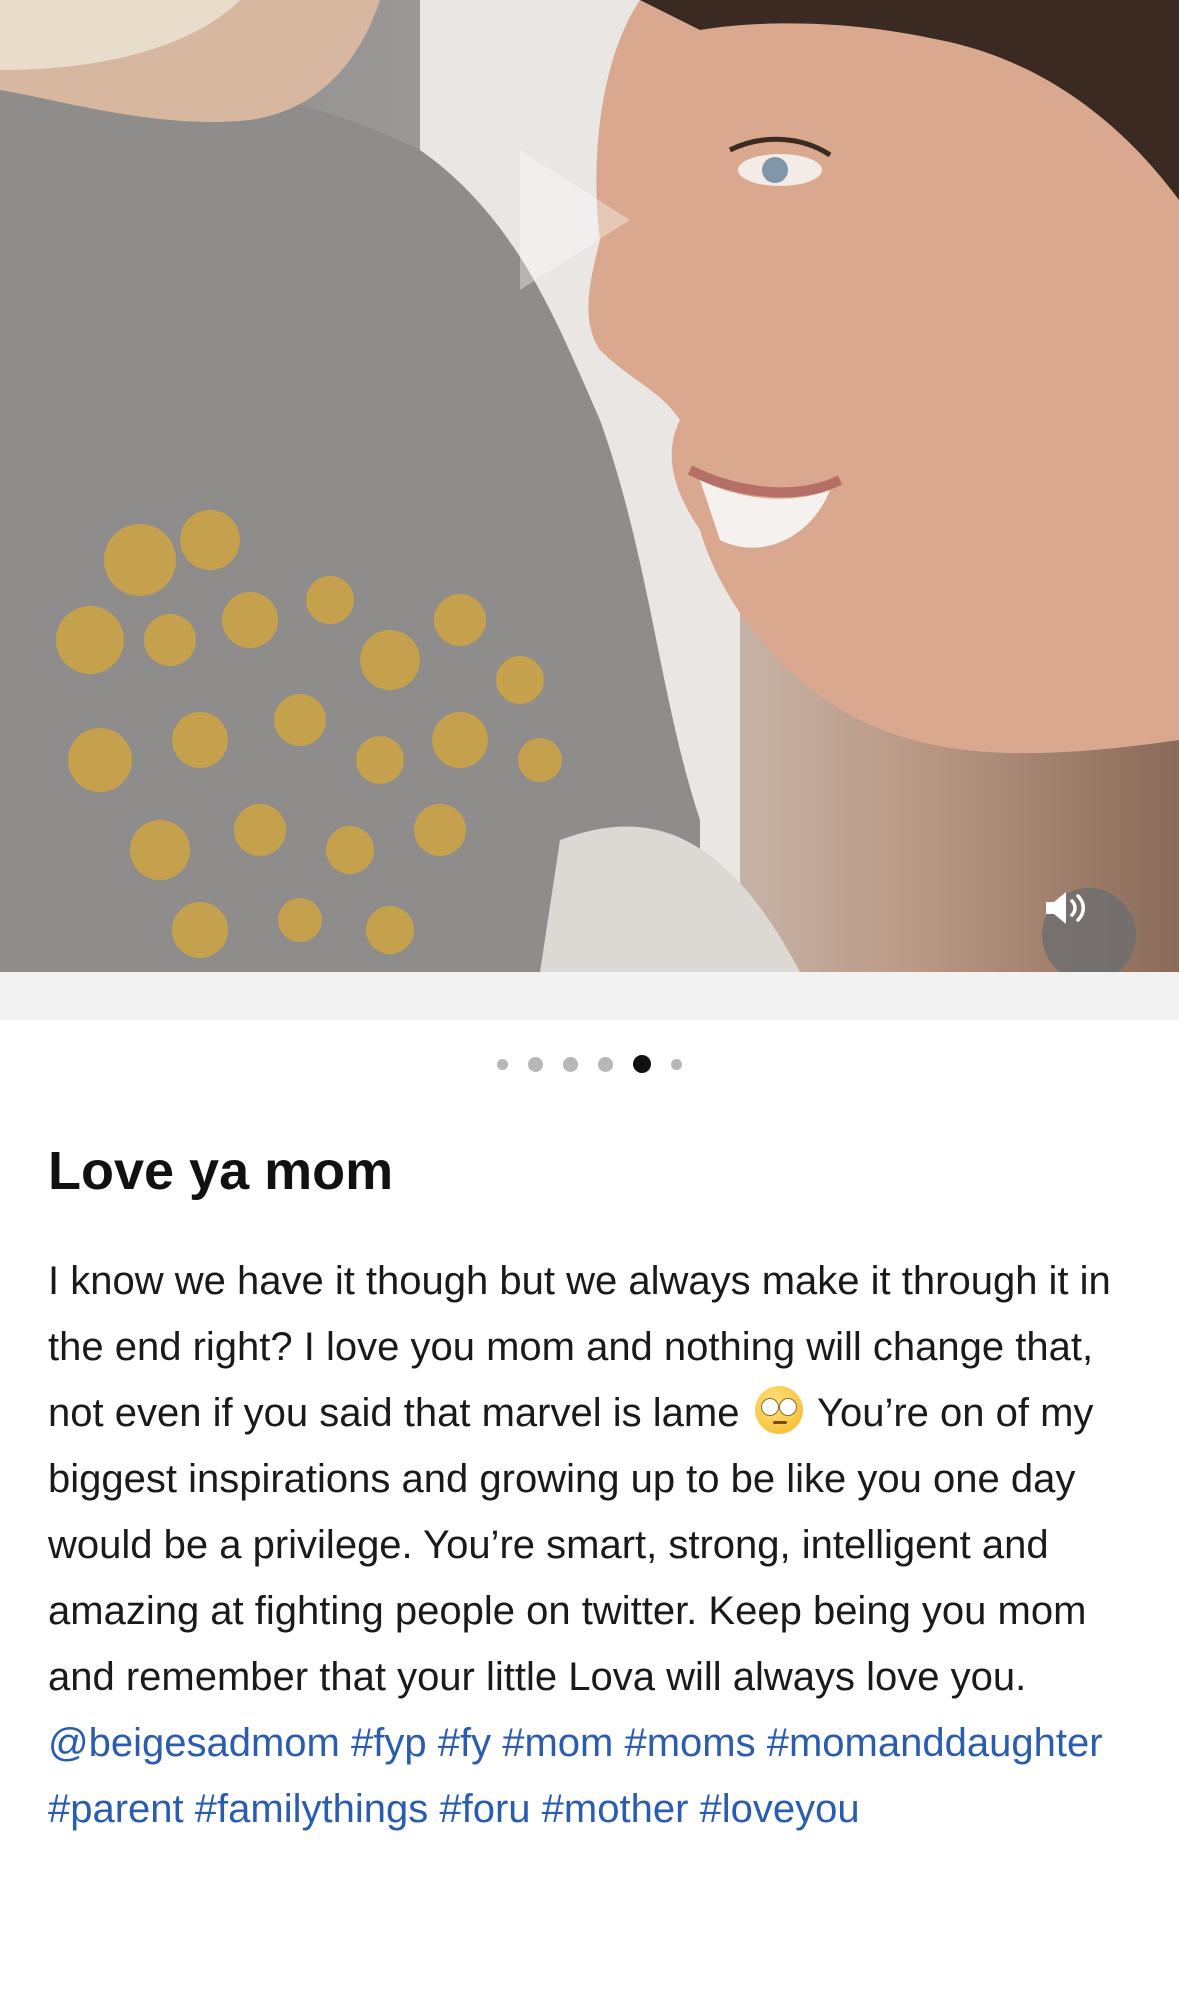 Image resolution: width=1179 pixels, height=2000 pixels. What do you see at coordinates (464, 1743) in the screenshot?
I see `hashtag-link: #fy` at bounding box center [464, 1743].